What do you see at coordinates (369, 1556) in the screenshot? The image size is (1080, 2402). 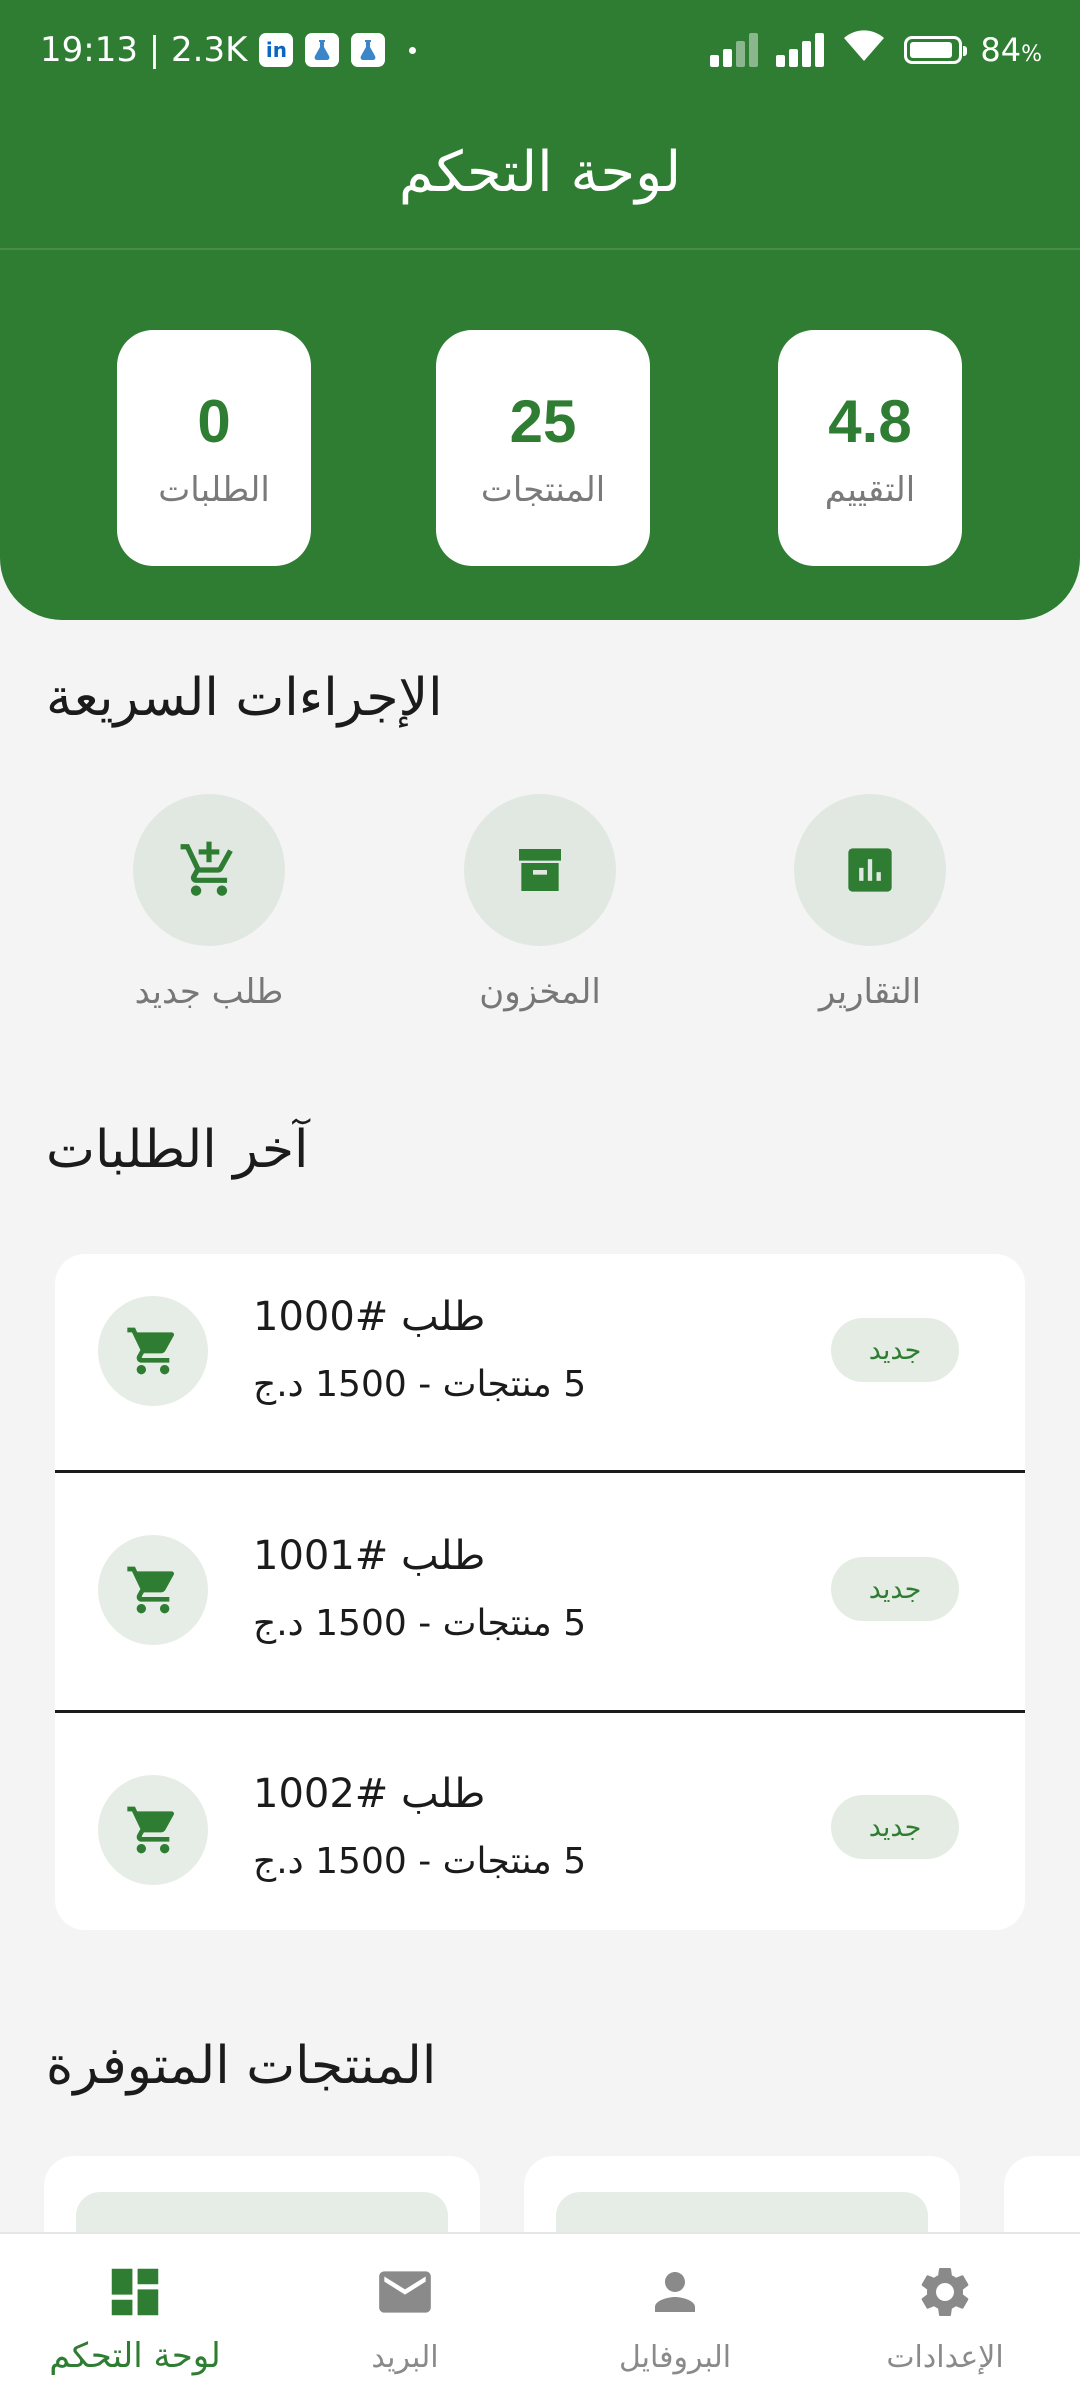 I see `order-title: طلب #1001` at bounding box center [369, 1556].